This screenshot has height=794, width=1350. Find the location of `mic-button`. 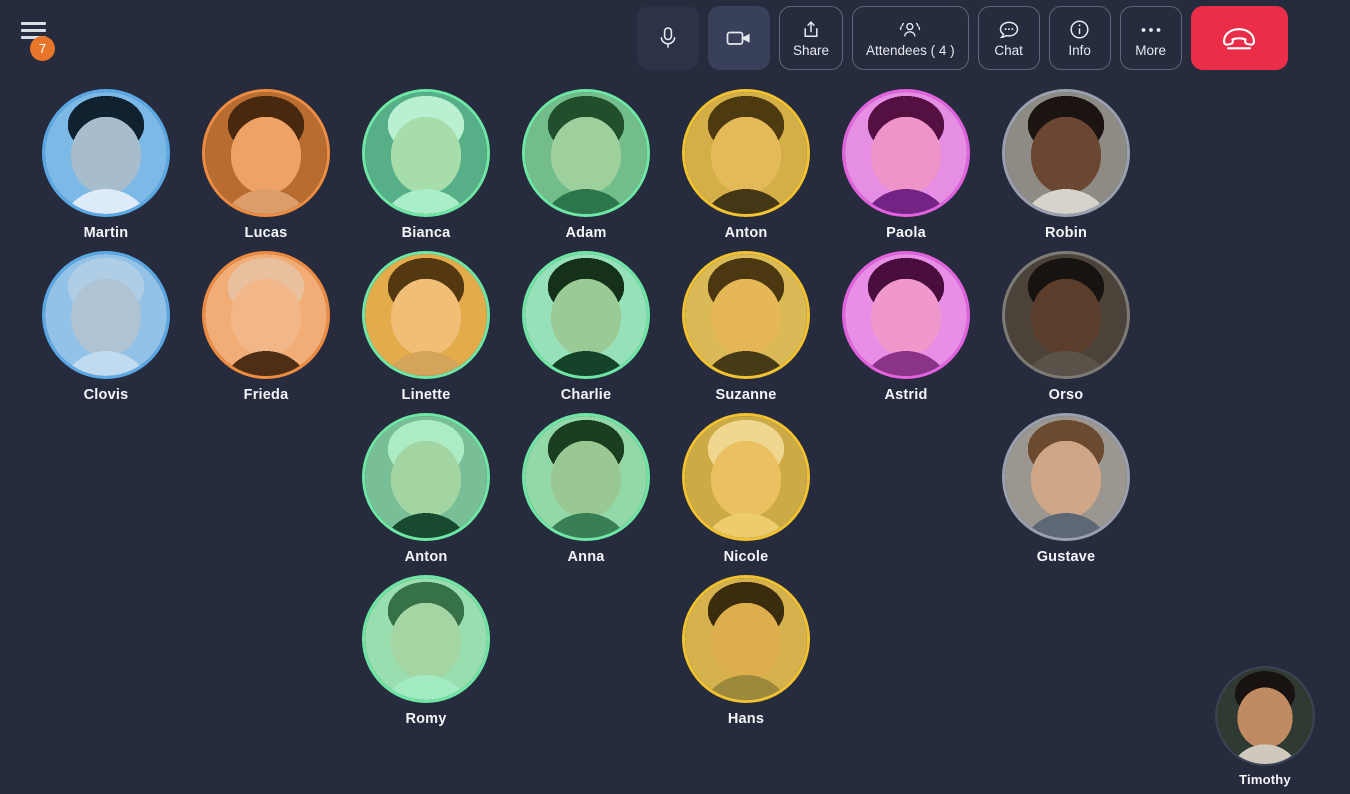

mic-button is located at coordinates (668, 38).